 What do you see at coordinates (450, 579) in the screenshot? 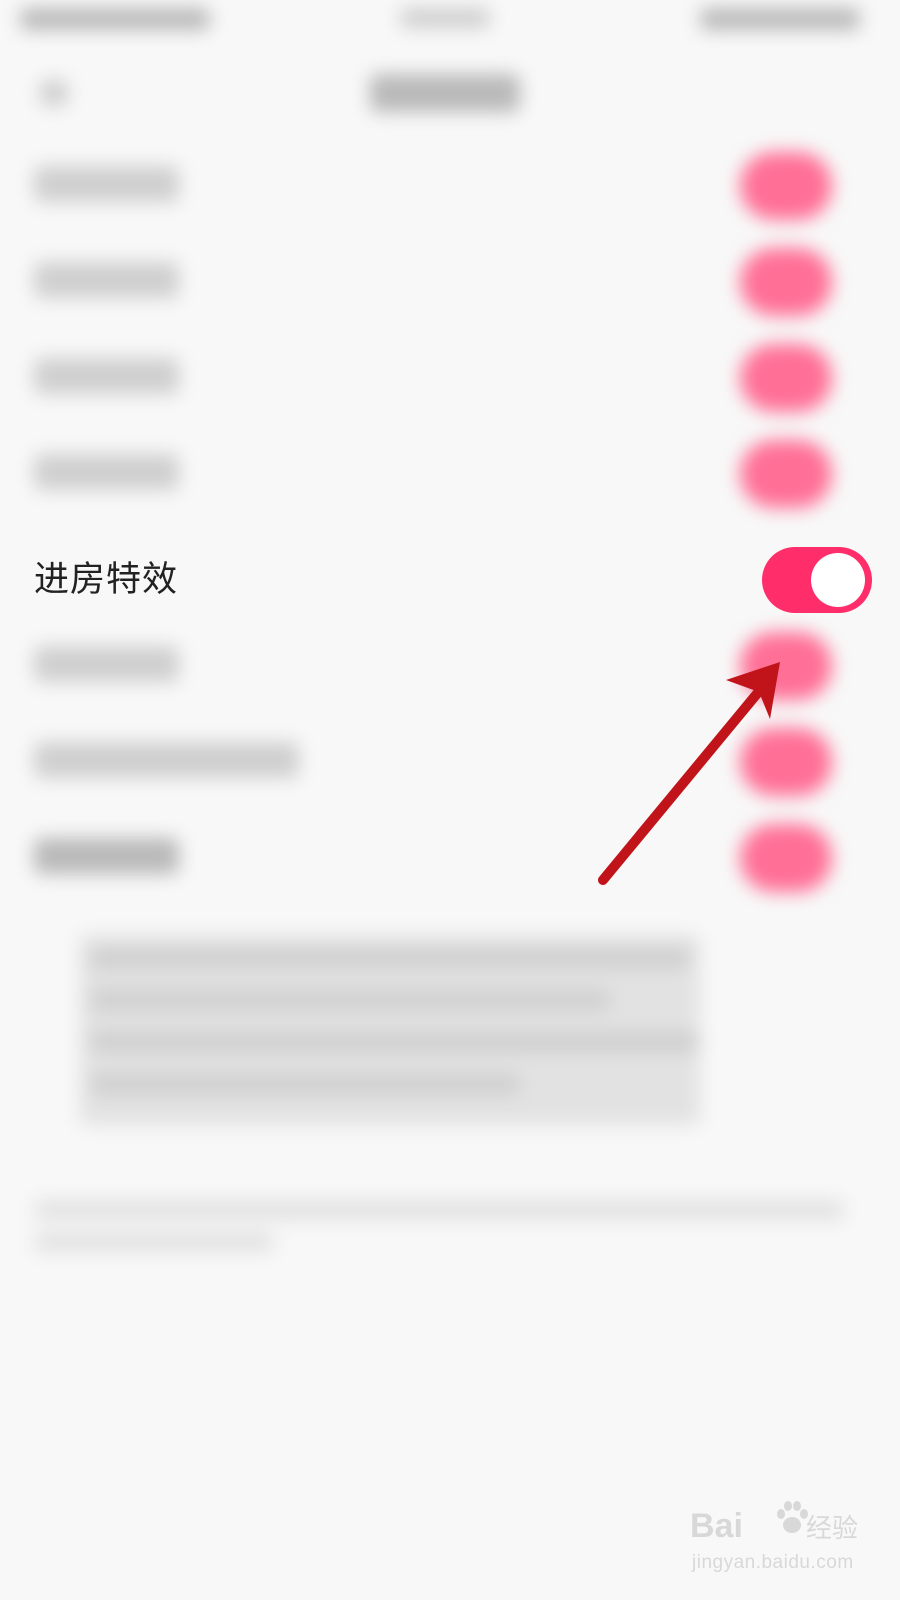
I see `setting-row-entrance-effect: 进房特效` at bounding box center [450, 579].